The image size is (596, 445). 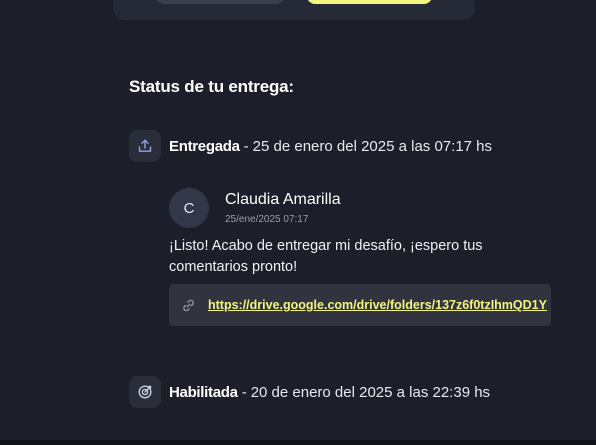 I want to click on event-label: Entregada, so click(x=204, y=146).